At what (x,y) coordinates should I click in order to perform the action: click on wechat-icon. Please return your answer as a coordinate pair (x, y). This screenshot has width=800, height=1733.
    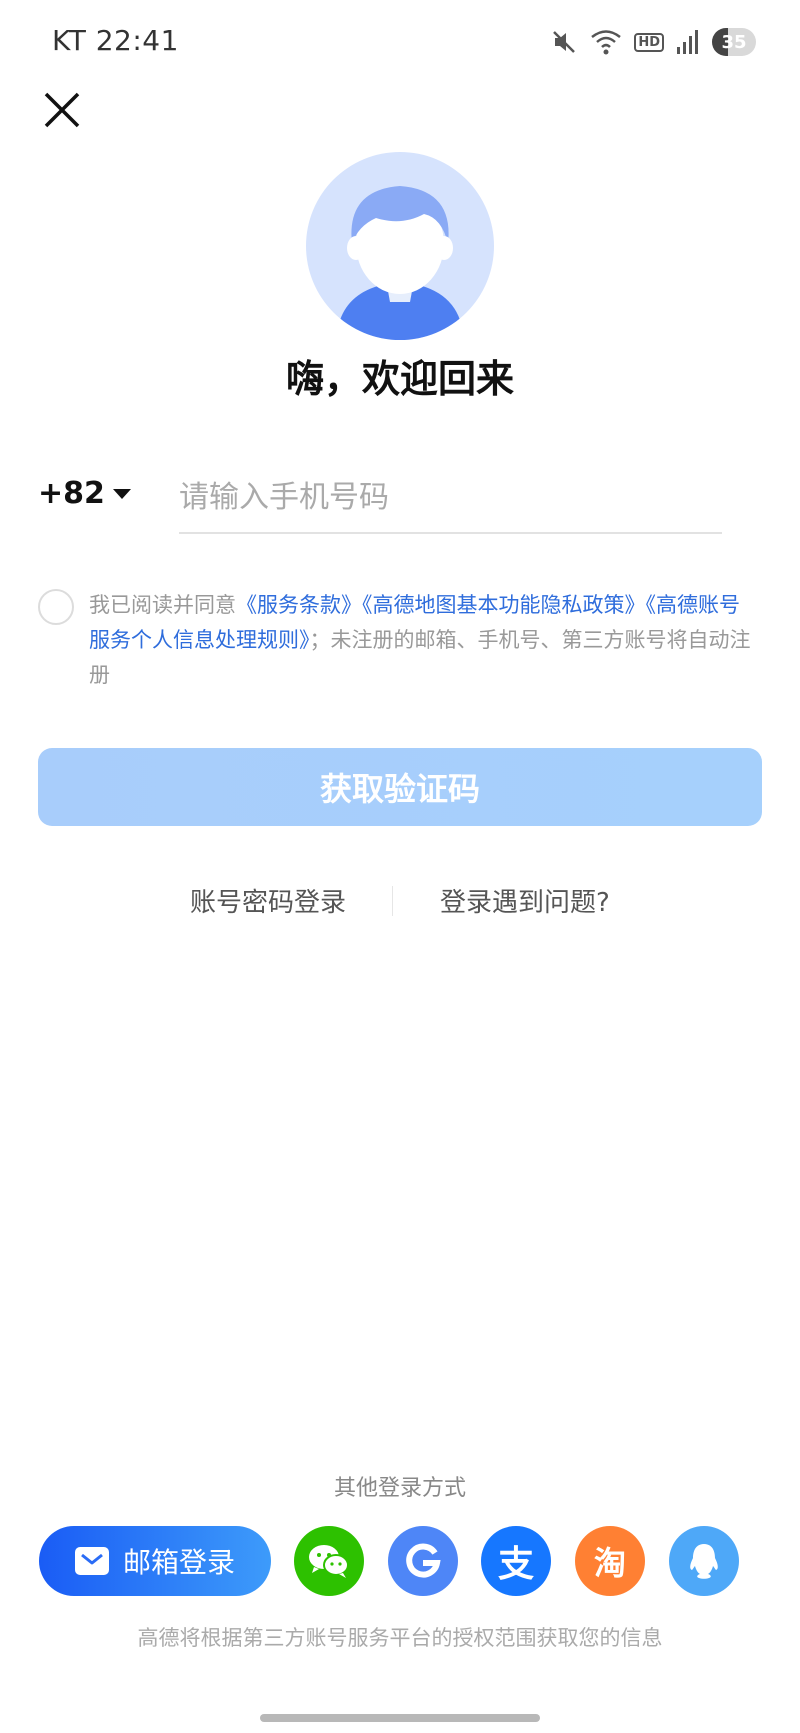
    Looking at the image, I should click on (329, 1561).